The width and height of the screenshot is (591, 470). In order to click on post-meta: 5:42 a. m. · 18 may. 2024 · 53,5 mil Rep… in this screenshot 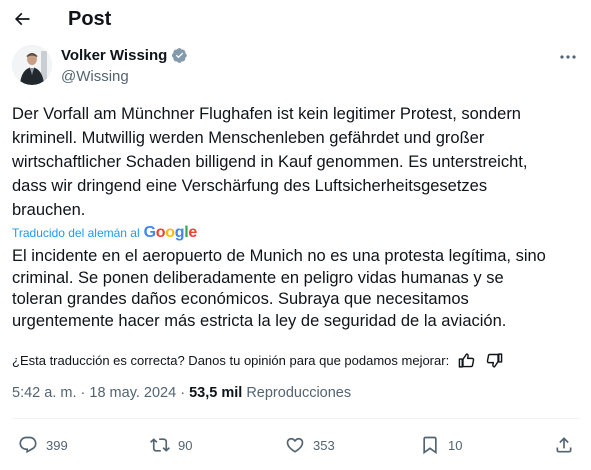, I will do `click(181, 393)`.